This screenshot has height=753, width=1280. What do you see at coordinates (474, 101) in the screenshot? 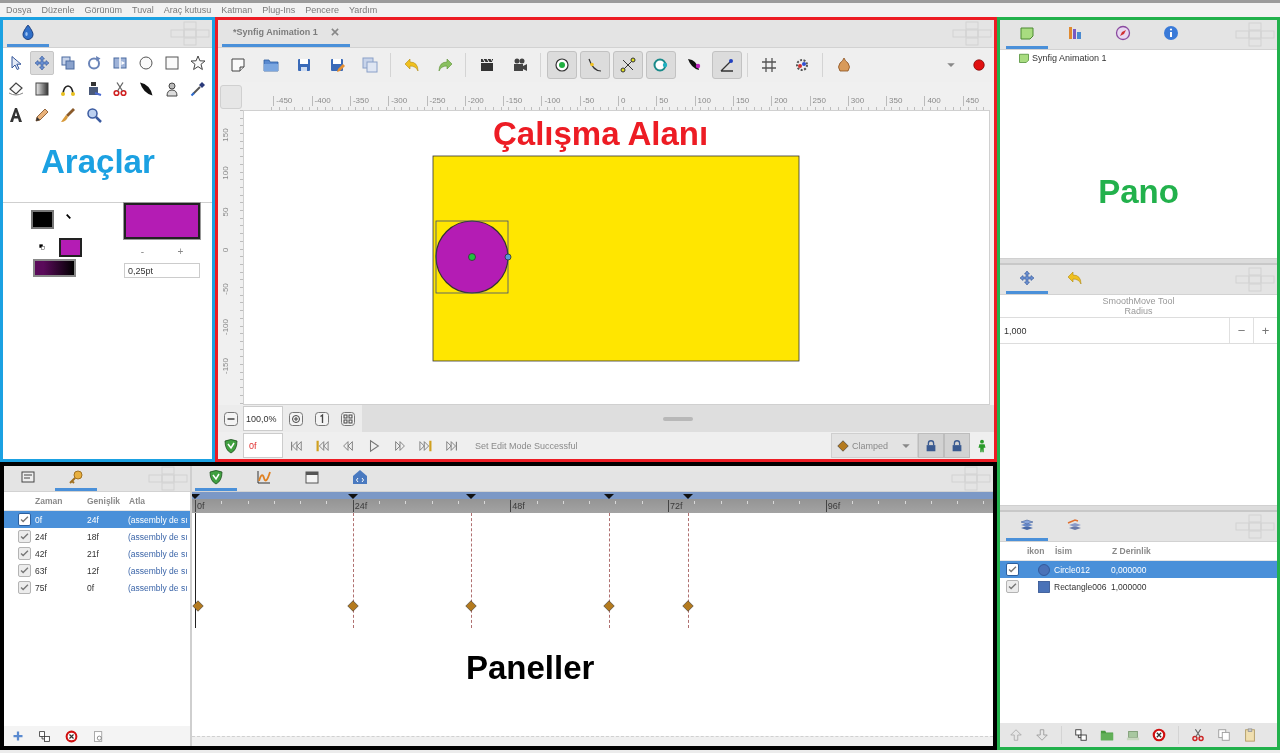
I see `ruler-label: -200` at bounding box center [474, 101].